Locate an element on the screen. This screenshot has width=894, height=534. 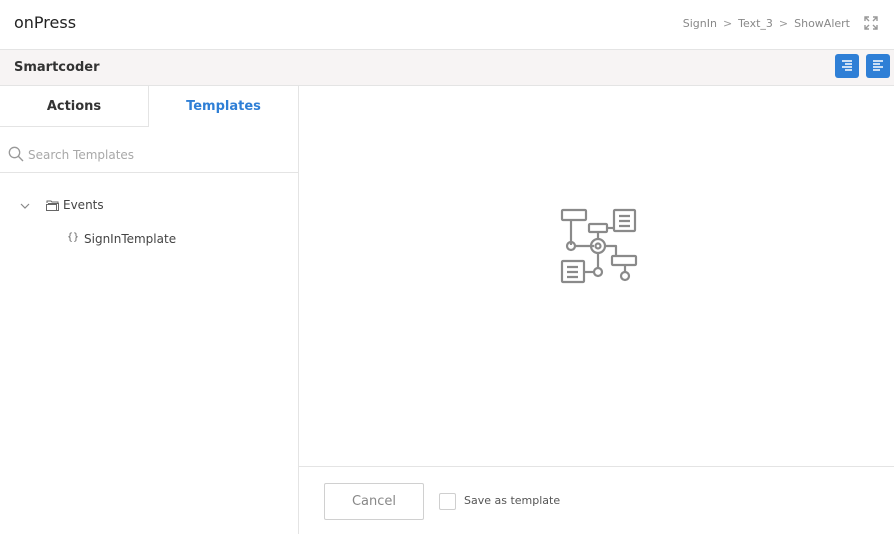
footer: Cancel Save as template is located at coordinates (596, 500).